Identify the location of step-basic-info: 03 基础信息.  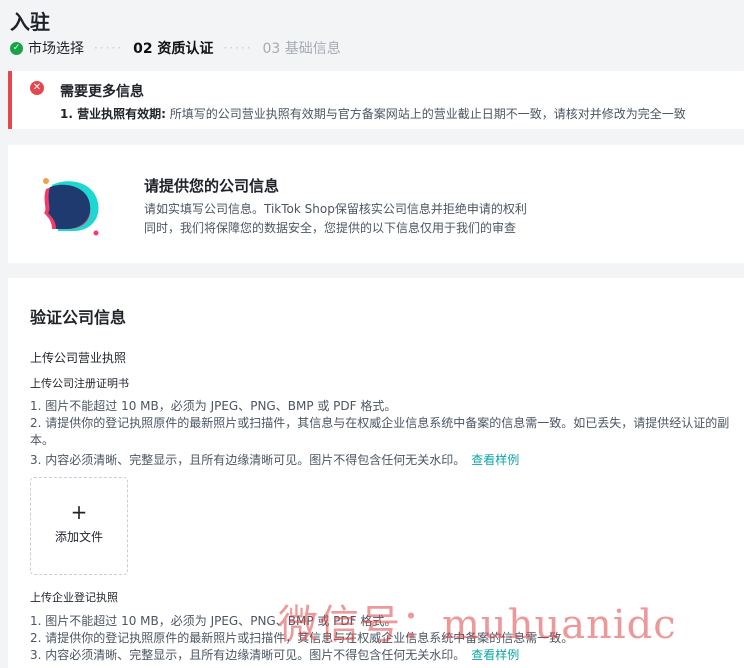
(302, 48).